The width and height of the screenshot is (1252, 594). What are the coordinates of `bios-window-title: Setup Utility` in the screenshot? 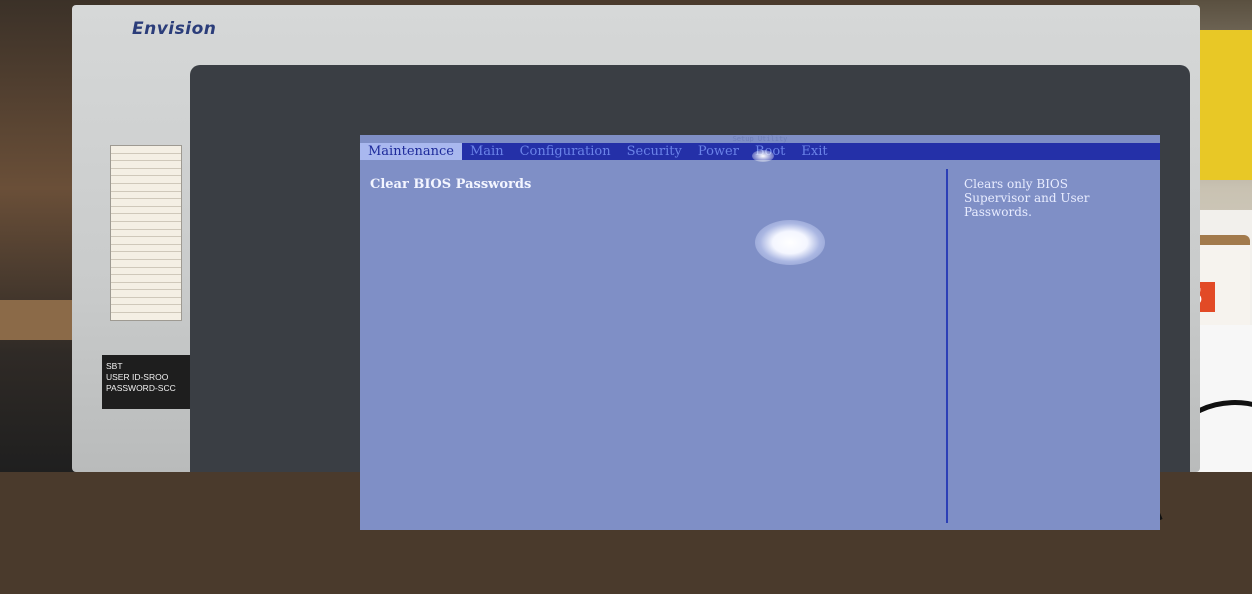 It's located at (760, 139).